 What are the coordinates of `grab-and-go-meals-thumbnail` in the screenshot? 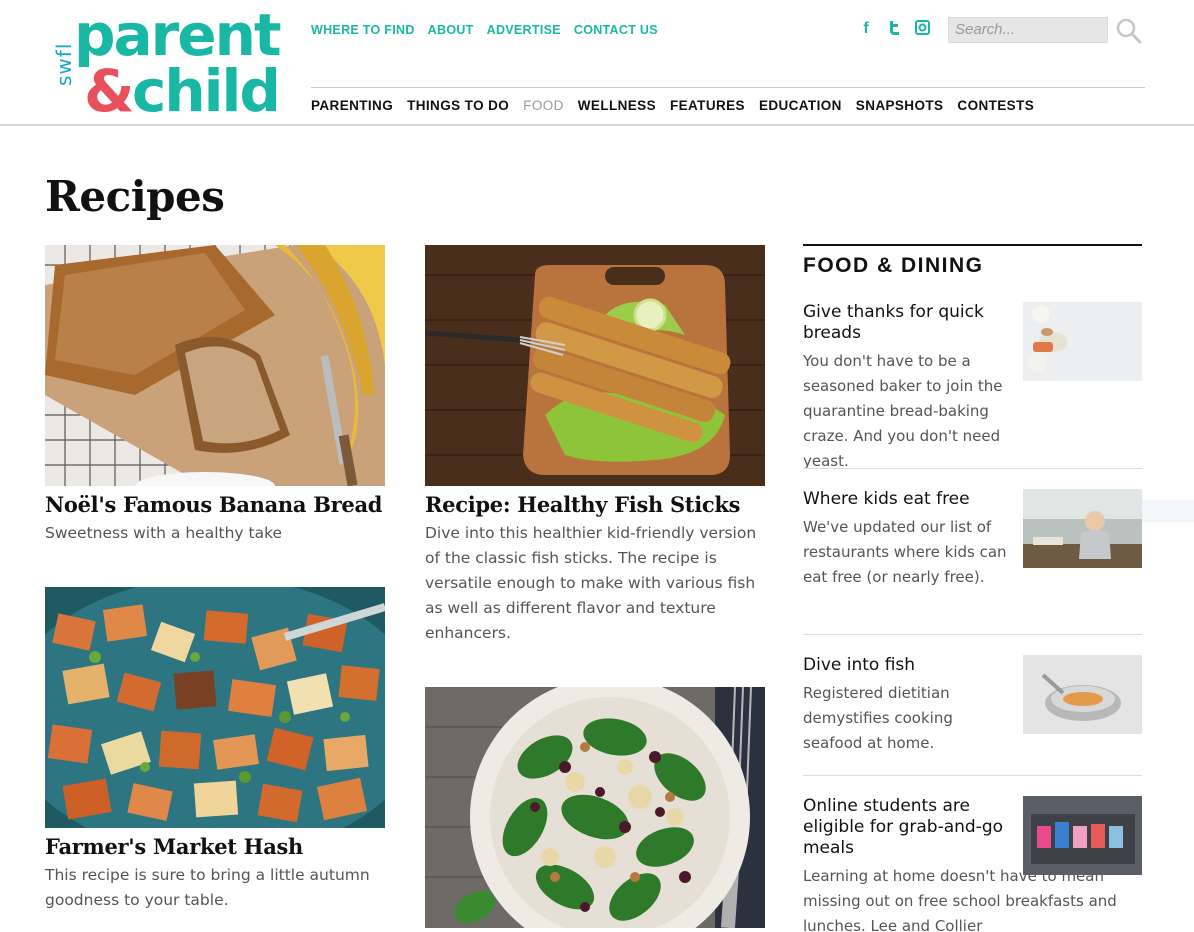 It's located at (1082, 835).